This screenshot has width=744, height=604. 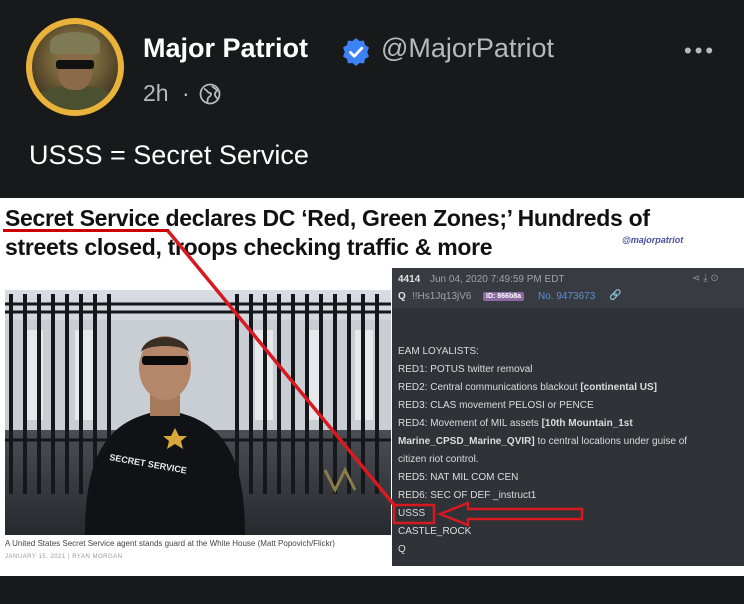 What do you see at coordinates (372, 590) in the screenshot?
I see `bottom-spacer` at bounding box center [372, 590].